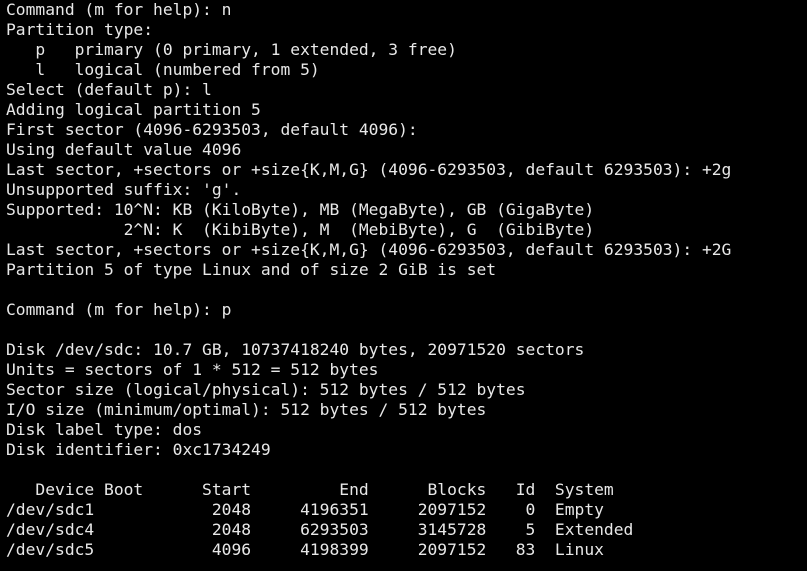 The height and width of the screenshot is (571, 807). Describe the element at coordinates (138, 449) in the screenshot. I see `terminal-line: Disk identifier: 0xc1734249` at that location.